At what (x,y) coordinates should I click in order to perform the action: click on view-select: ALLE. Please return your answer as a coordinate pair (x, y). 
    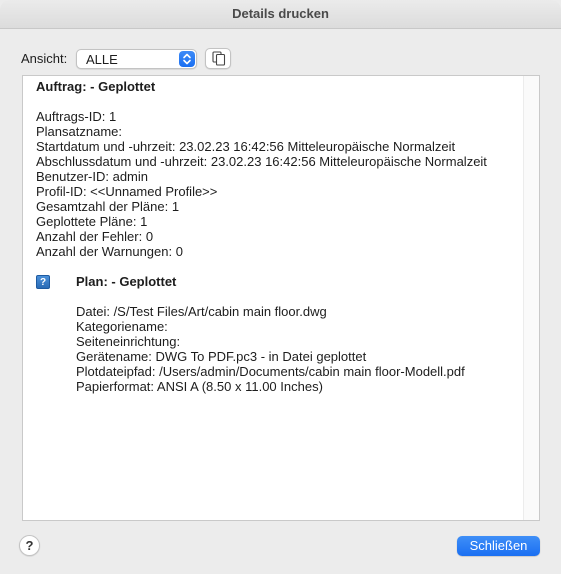
    Looking at the image, I should click on (136, 59).